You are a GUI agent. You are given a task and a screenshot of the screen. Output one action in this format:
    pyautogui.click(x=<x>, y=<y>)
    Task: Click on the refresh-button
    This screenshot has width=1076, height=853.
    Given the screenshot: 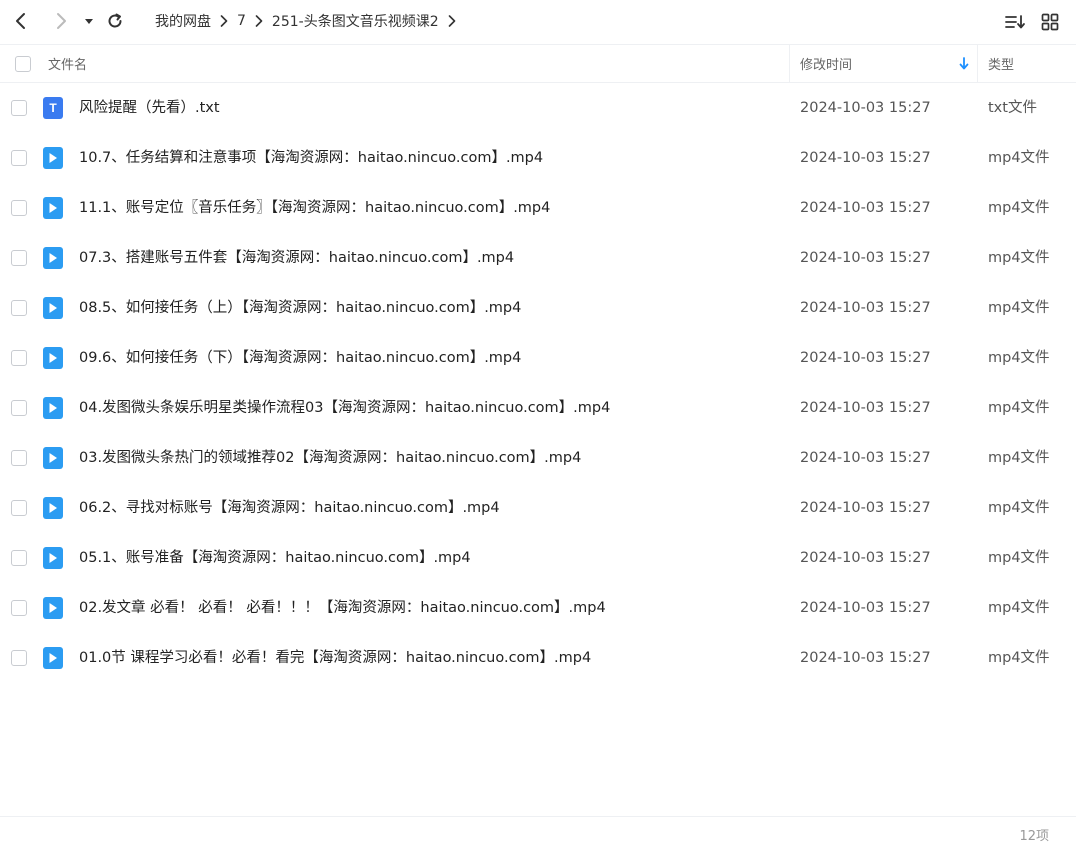 What is the action you would take?
    pyautogui.click(x=115, y=21)
    